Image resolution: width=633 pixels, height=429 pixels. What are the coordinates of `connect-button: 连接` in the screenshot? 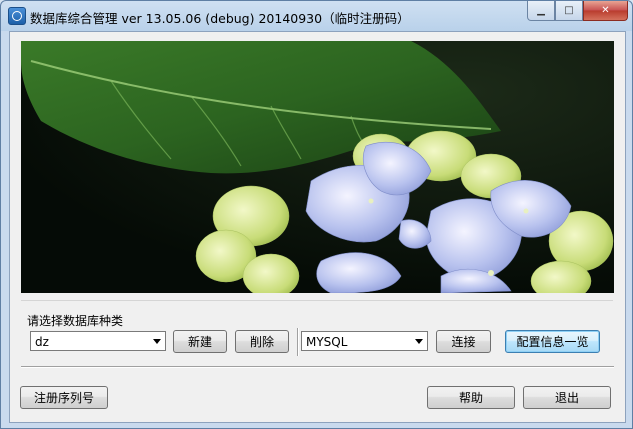 It's located at (463, 341).